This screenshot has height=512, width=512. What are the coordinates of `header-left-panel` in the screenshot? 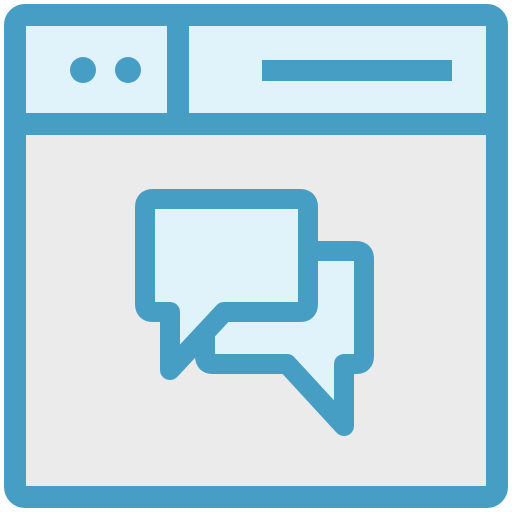 It's located at (96, 69).